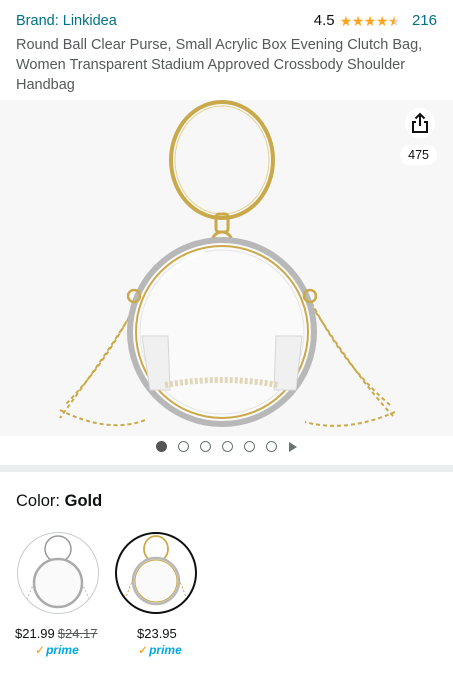 The height and width of the screenshot is (680, 453). I want to click on color-selector-label: Color: Gold, so click(59, 501).